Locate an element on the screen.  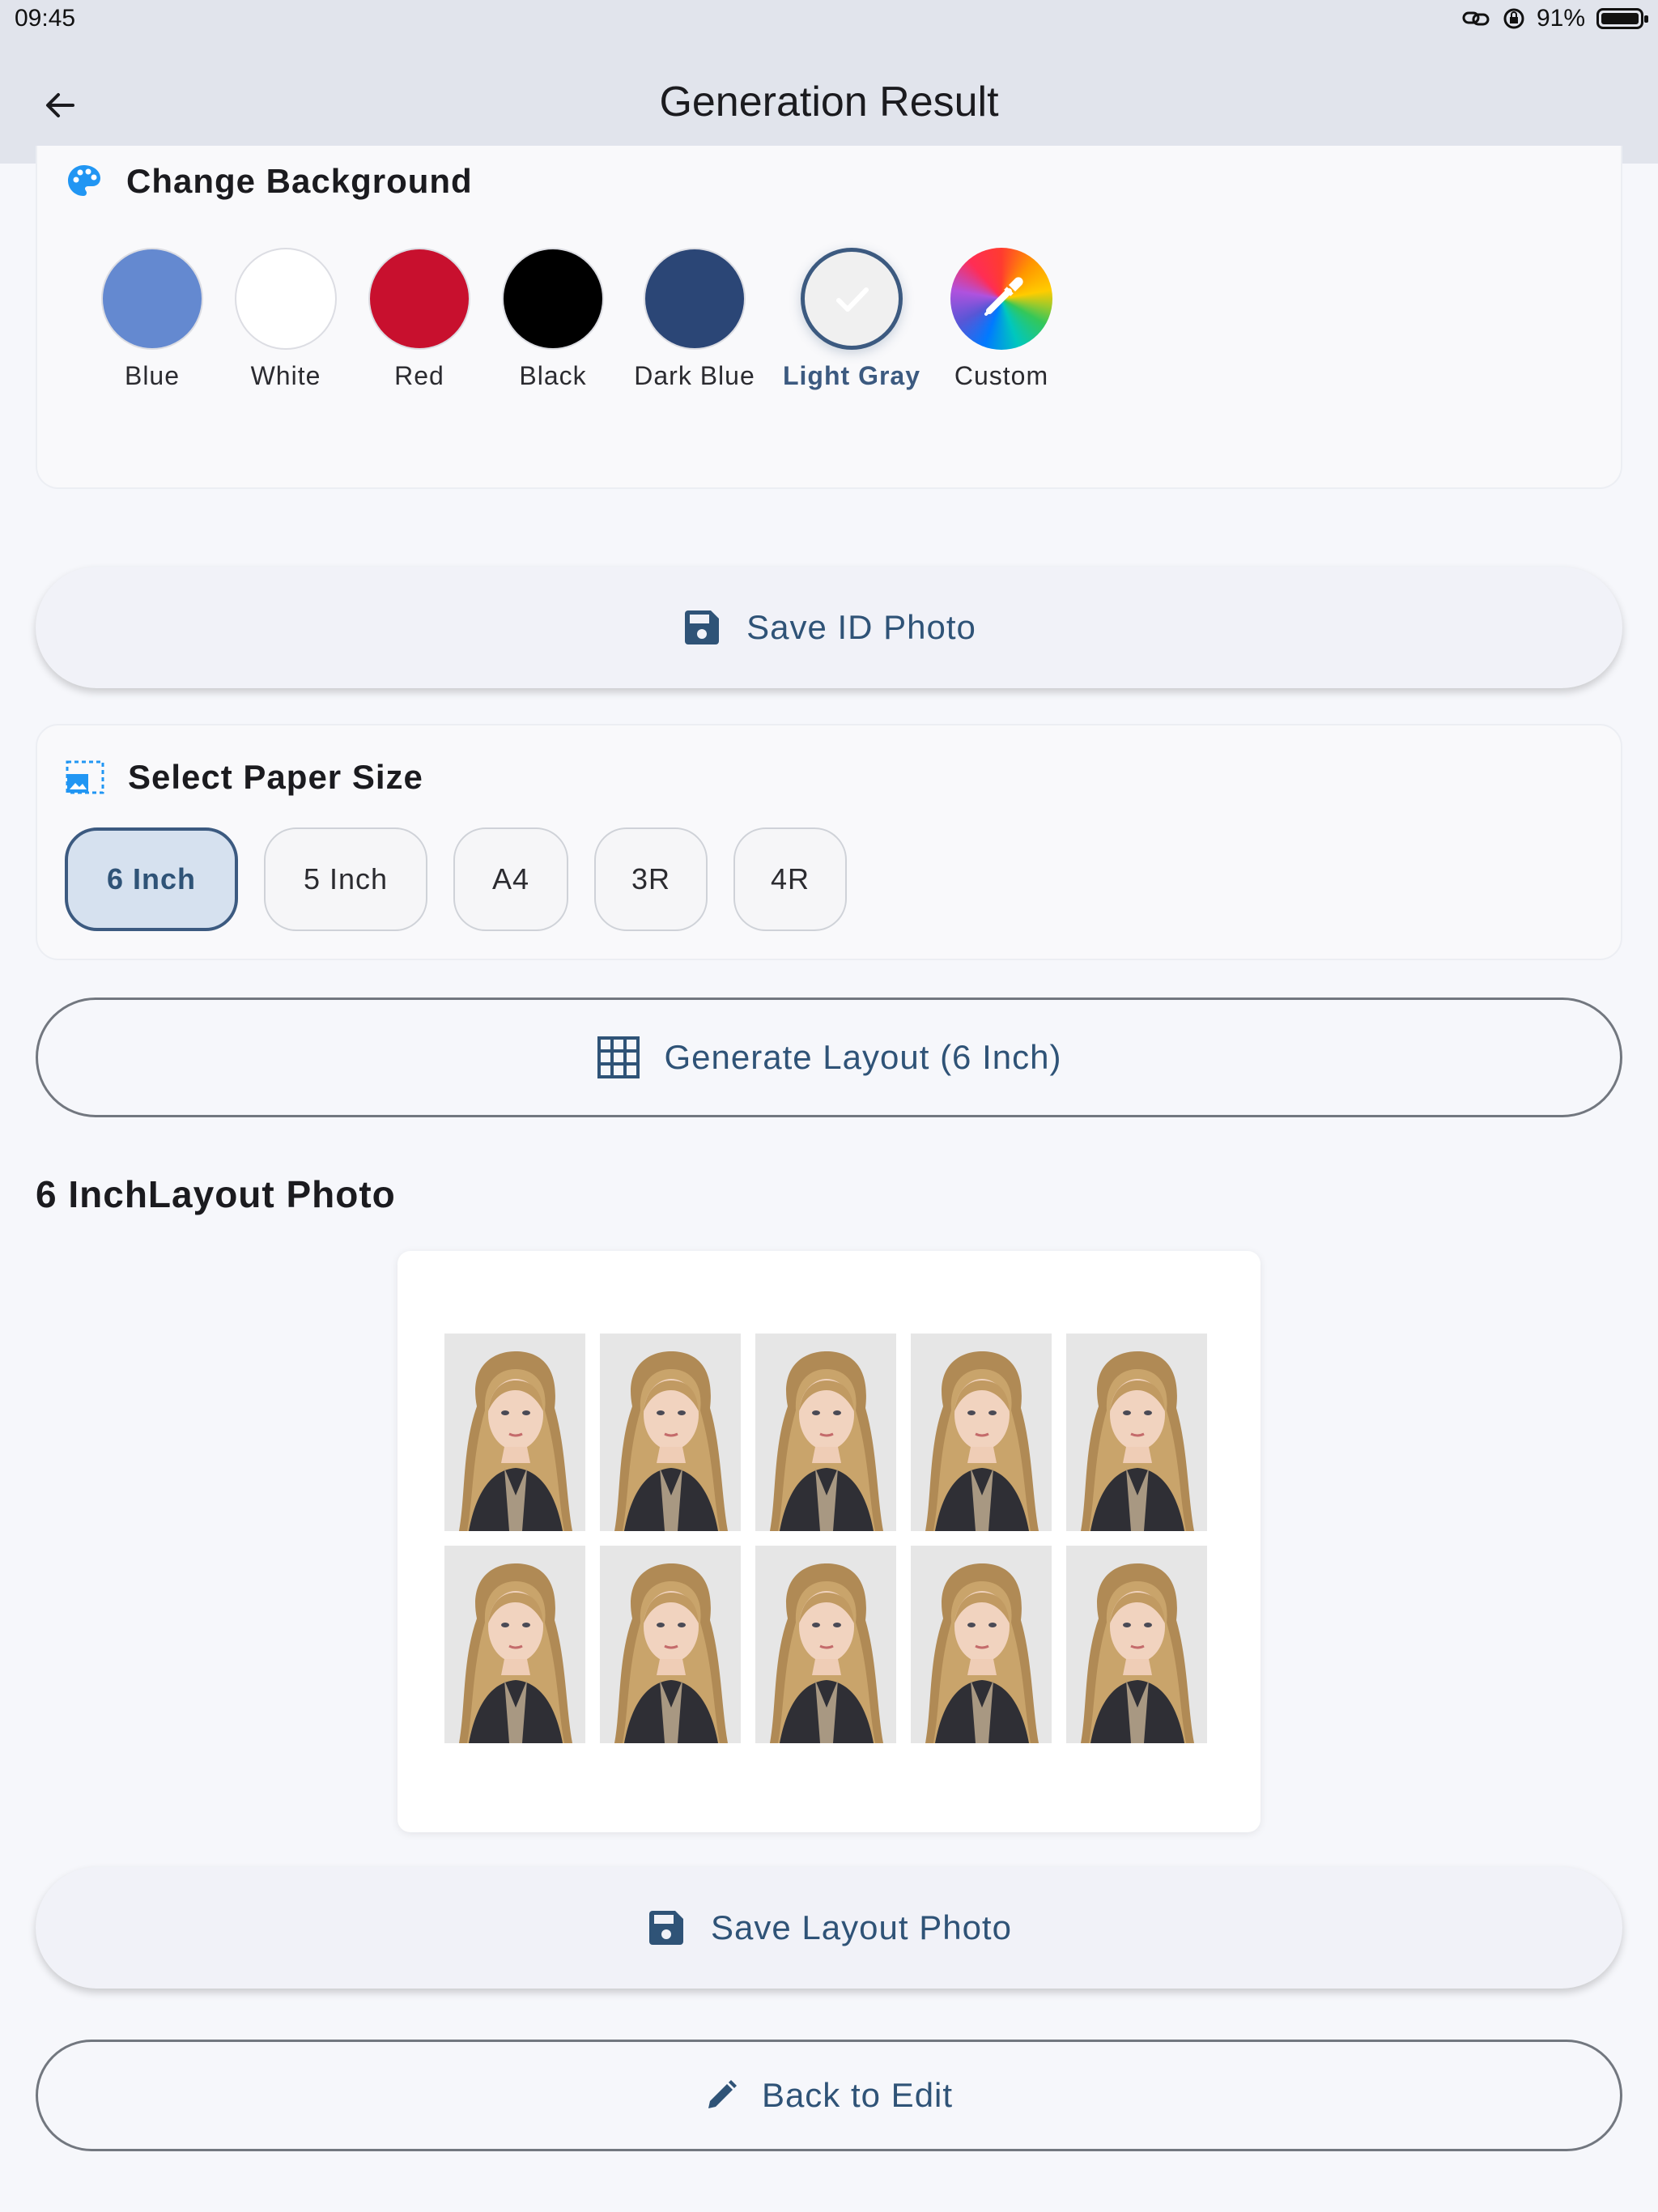
black-dot is located at coordinates (553, 299).